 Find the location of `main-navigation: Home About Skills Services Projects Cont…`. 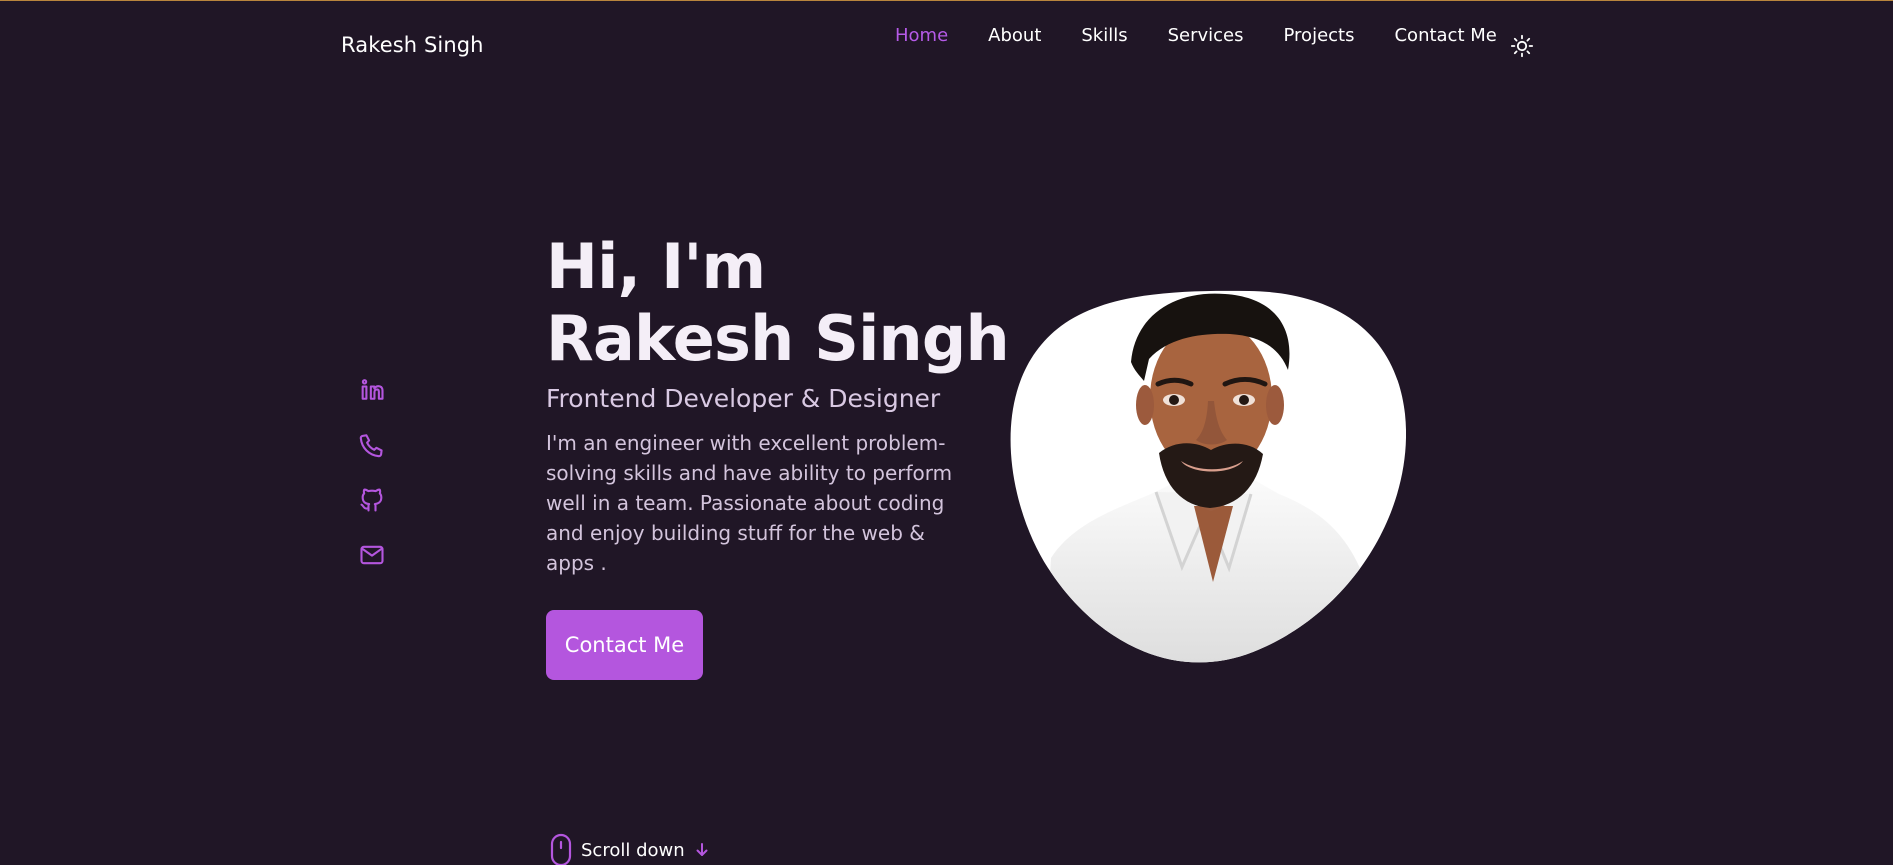

main-navigation: Home About Skills Services Projects Cont… is located at coordinates (1206, 35).